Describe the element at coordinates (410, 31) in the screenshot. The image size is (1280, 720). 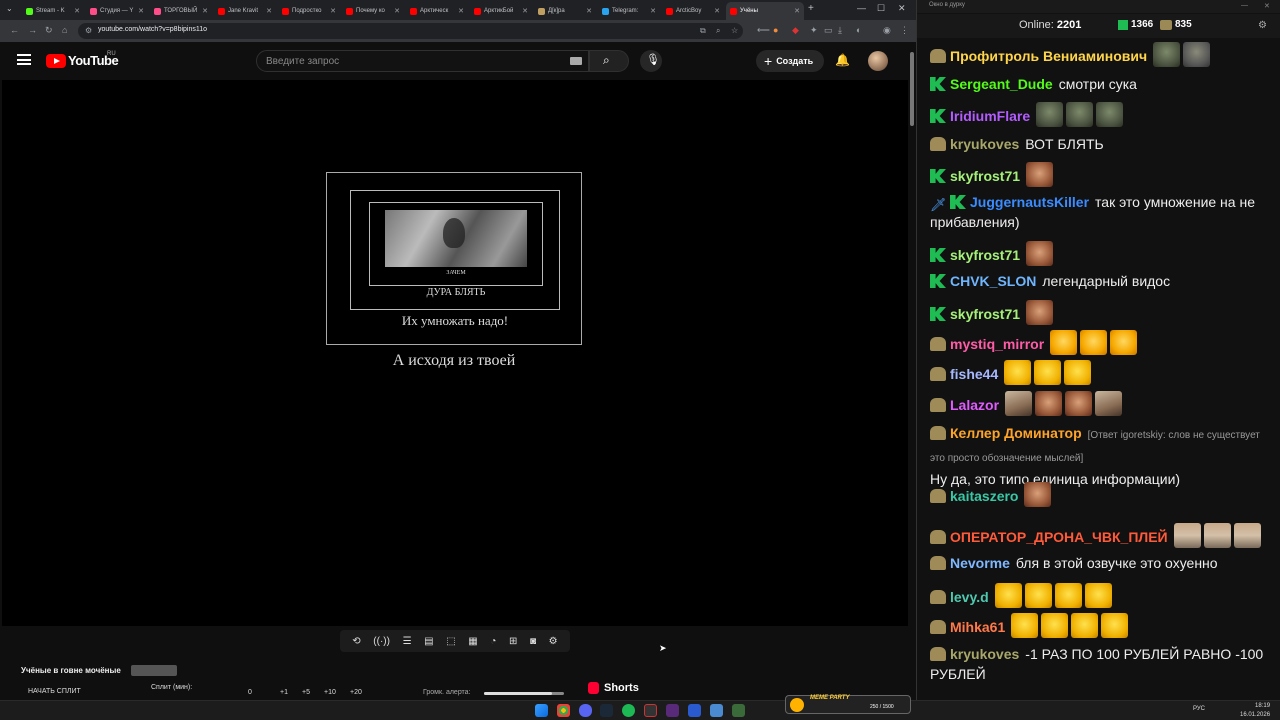
I see `address-bar: ⚙ youtube.com/watch?v=p8bipins11o ⧉ ⌕ ☆` at that location.